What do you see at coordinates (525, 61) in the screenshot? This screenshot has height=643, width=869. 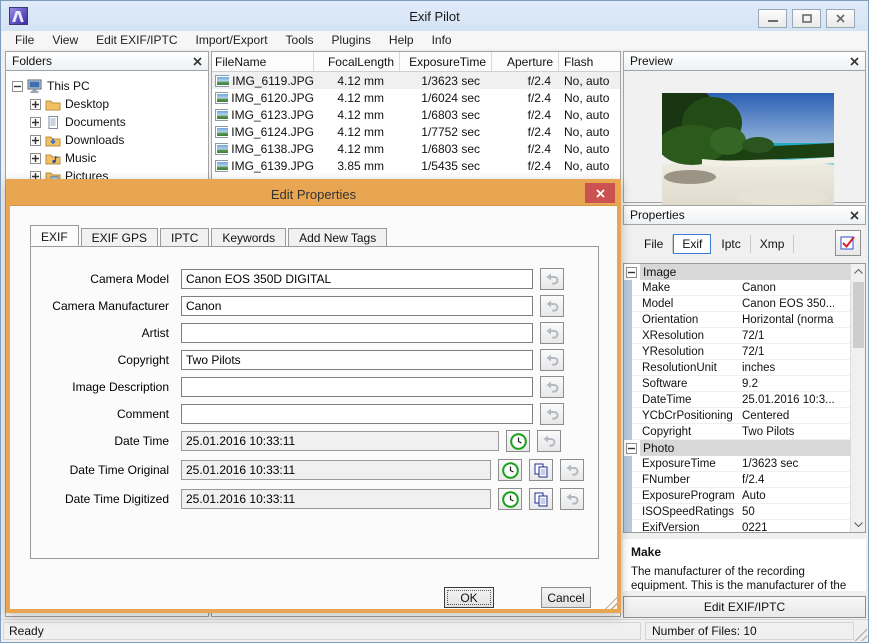 I see `column-aperture: Aperture` at bounding box center [525, 61].